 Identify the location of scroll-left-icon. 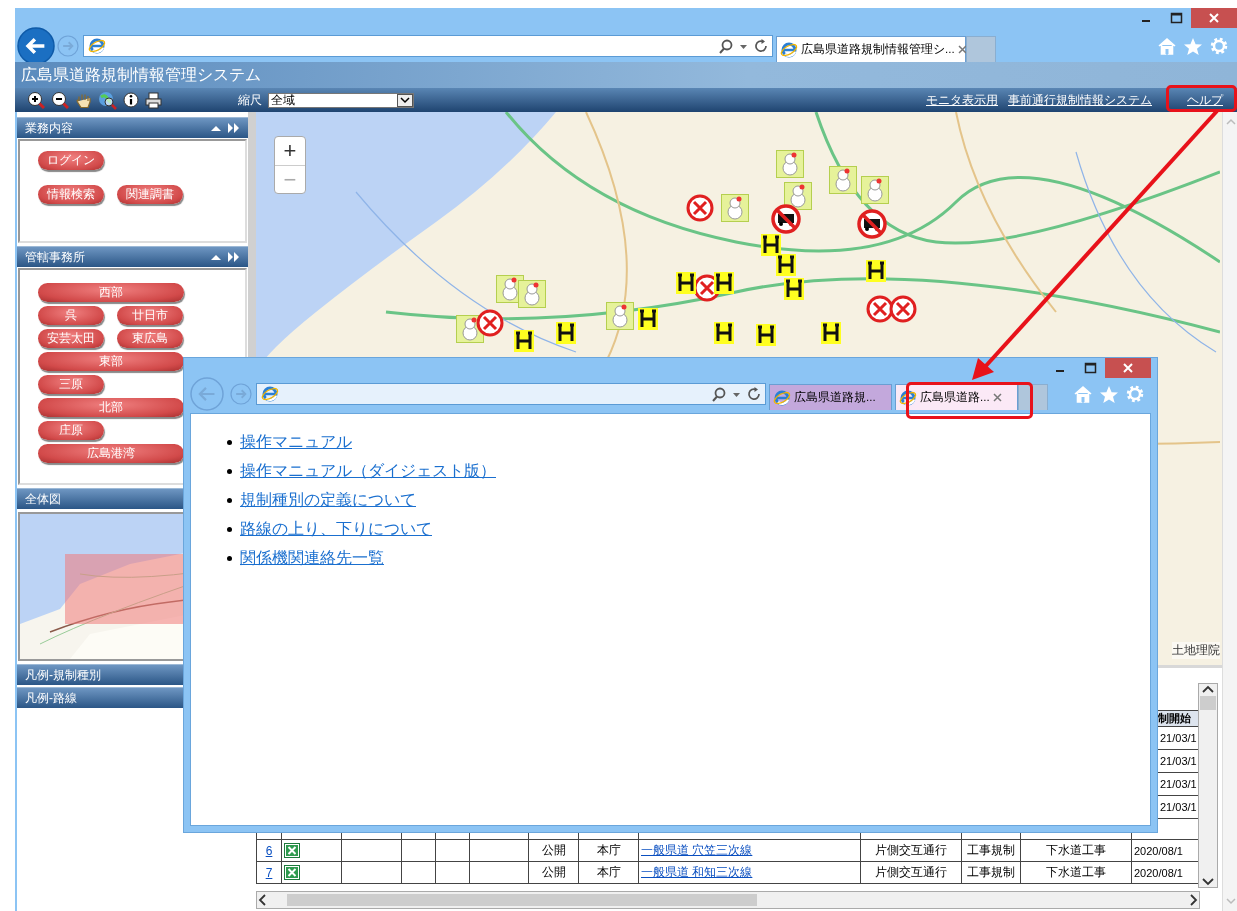
(263, 900).